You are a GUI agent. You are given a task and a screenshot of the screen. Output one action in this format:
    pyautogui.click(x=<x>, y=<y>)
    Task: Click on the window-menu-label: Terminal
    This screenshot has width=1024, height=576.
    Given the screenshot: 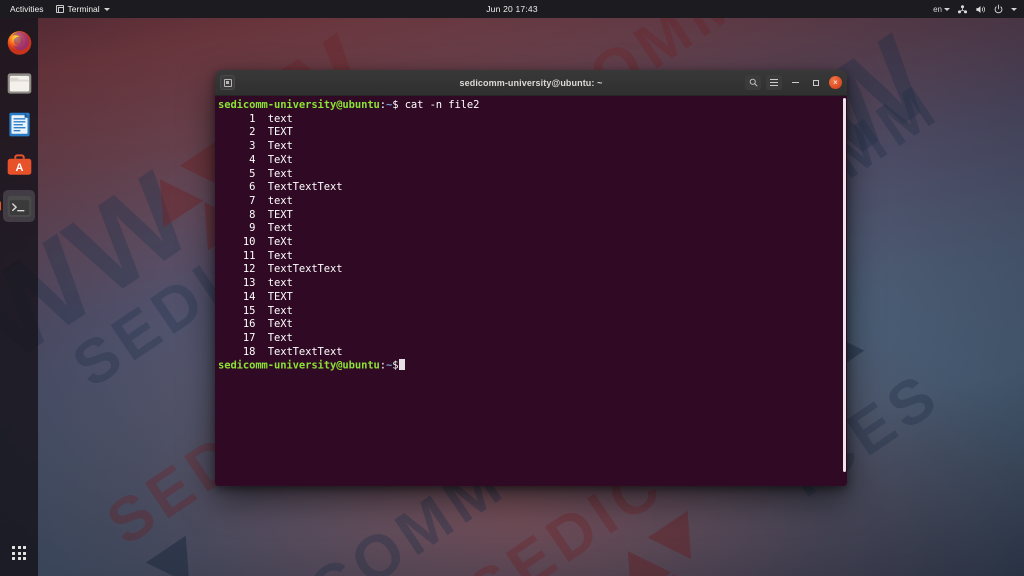 What is the action you would take?
    pyautogui.click(x=83, y=9)
    